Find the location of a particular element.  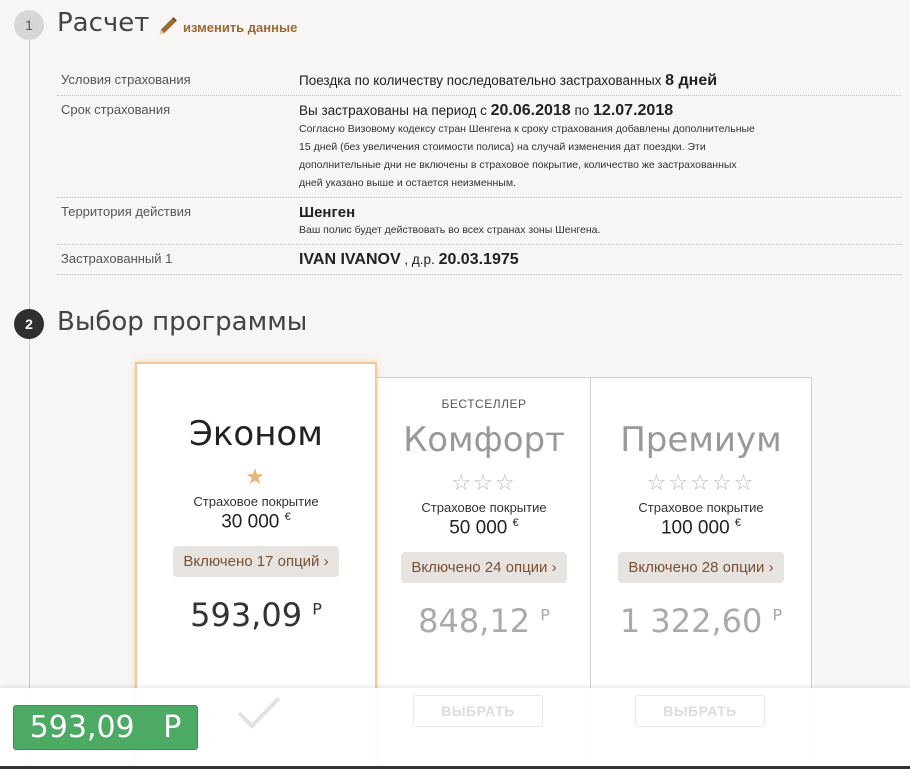

sticky-total-bar: 593,09 Р ВЫБРАТЬ ВЫБРАТЬ is located at coordinates (455, 728).